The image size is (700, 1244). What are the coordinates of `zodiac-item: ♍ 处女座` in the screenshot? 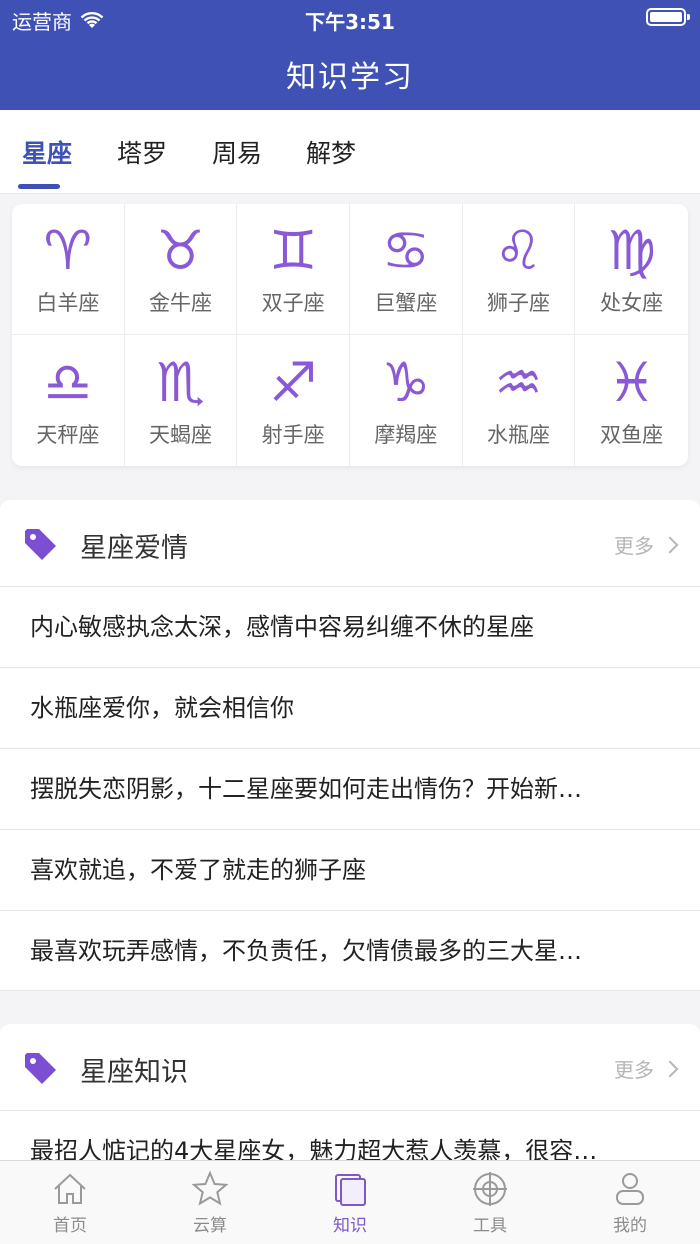 It's located at (631, 269).